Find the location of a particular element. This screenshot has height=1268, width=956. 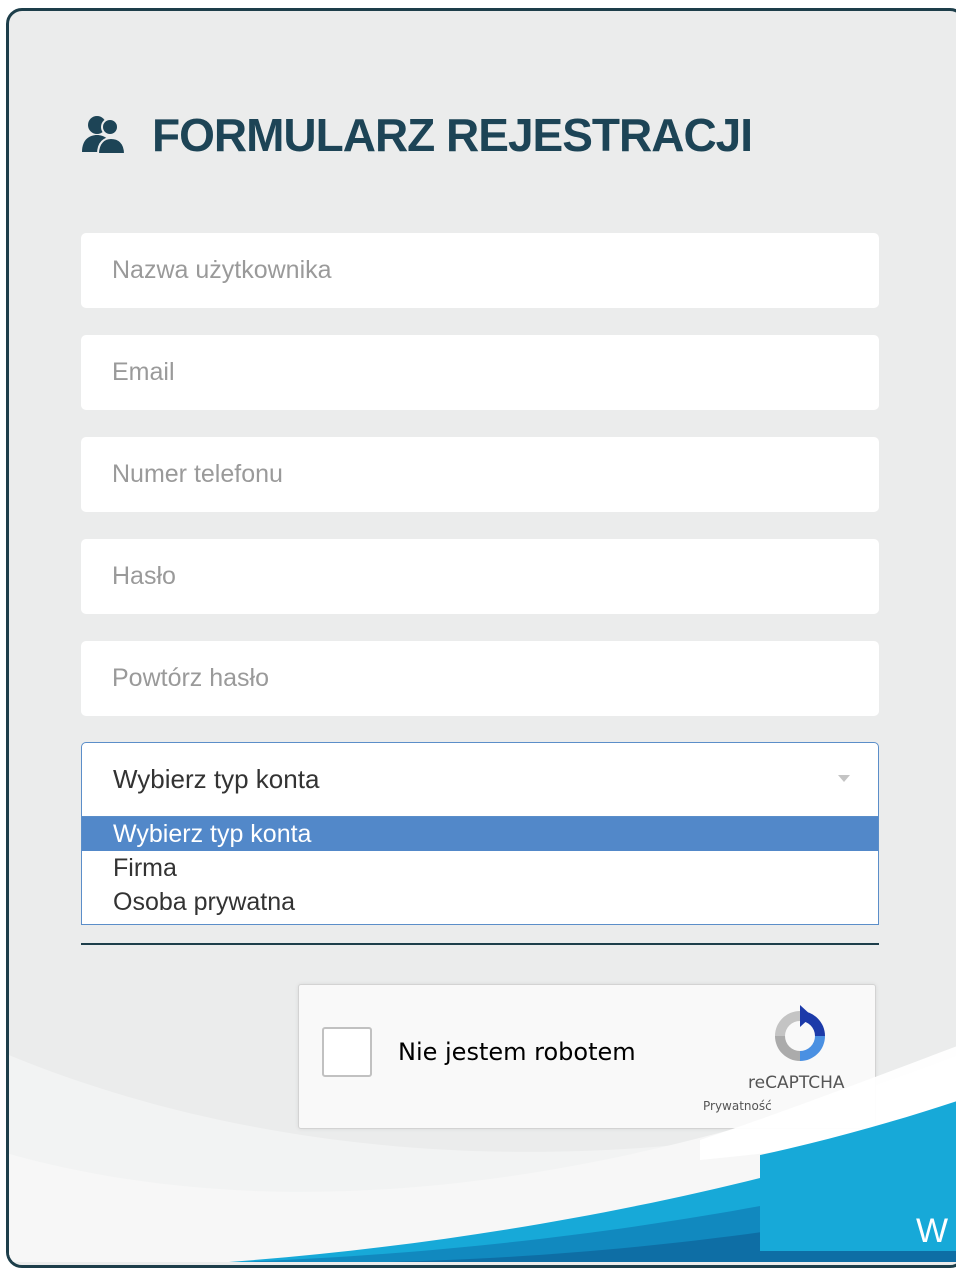

account-type-selected: Wybierz typ konta is located at coordinates (216, 779).